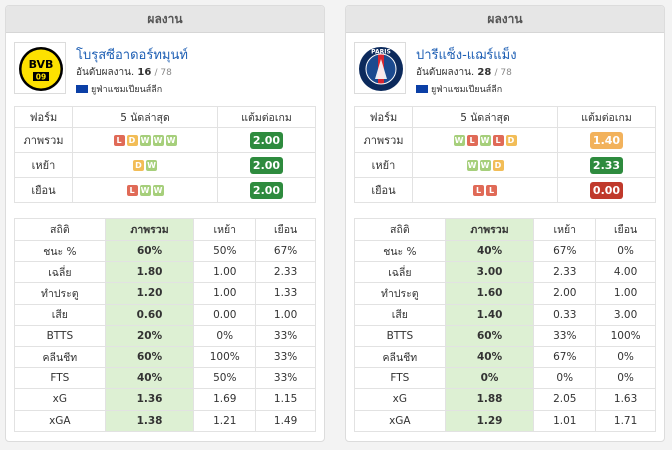 Image resolution: width=672 pixels, height=450 pixels. What do you see at coordinates (400, 357) in the screenshot?
I see `stat-label: คลีนชีท` at bounding box center [400, 357].